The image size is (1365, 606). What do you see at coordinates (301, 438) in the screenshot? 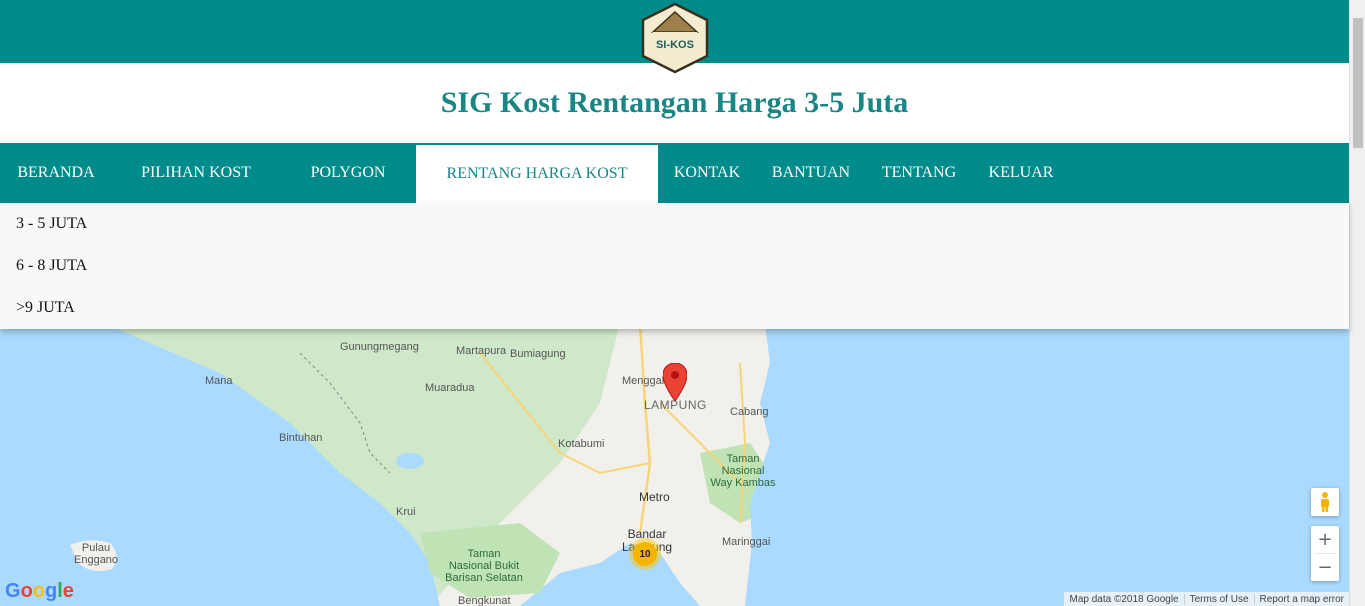
I see `map-label-bintuhan: Bintuhan` at bounding box center [301, 438].